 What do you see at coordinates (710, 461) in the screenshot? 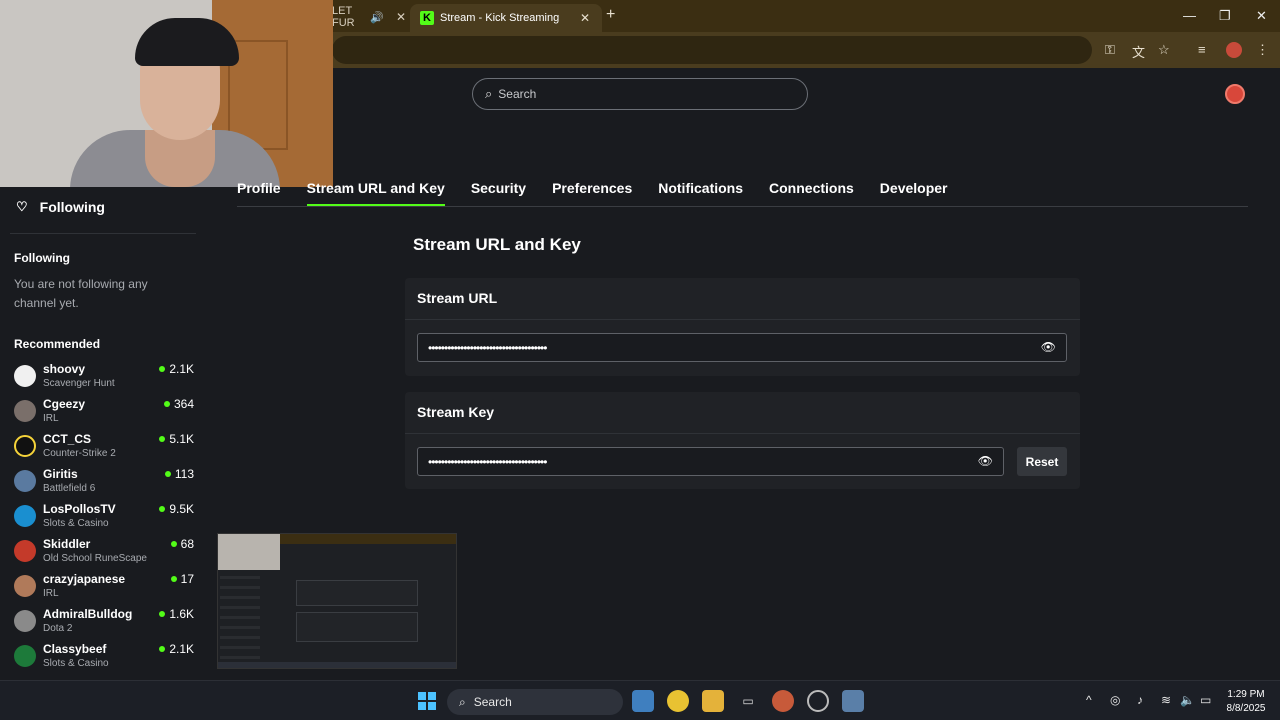
I see `stream-key-field: ••••••••••••••••••••••••••••••••••••• 👁` at bounding box center [710, 461].